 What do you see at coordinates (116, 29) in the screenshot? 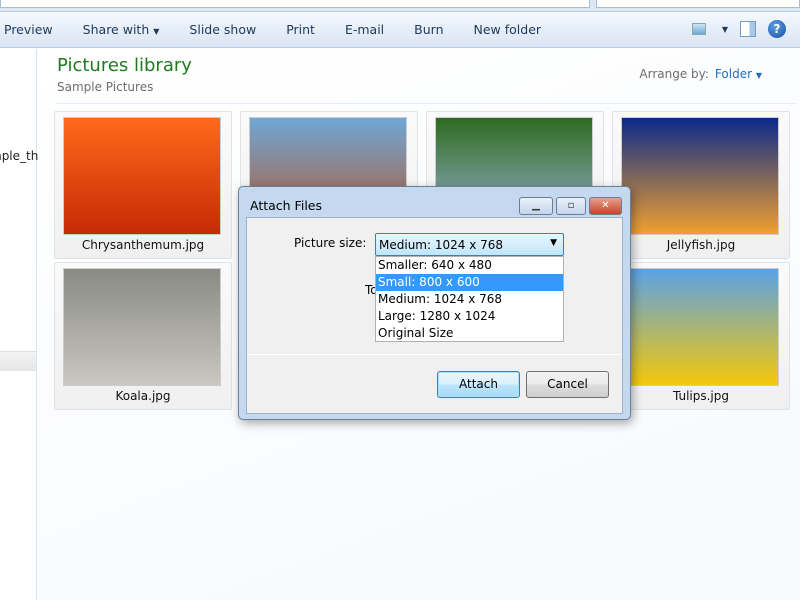
I see `share-with-label: Share with` at bounding box center [116, 29].